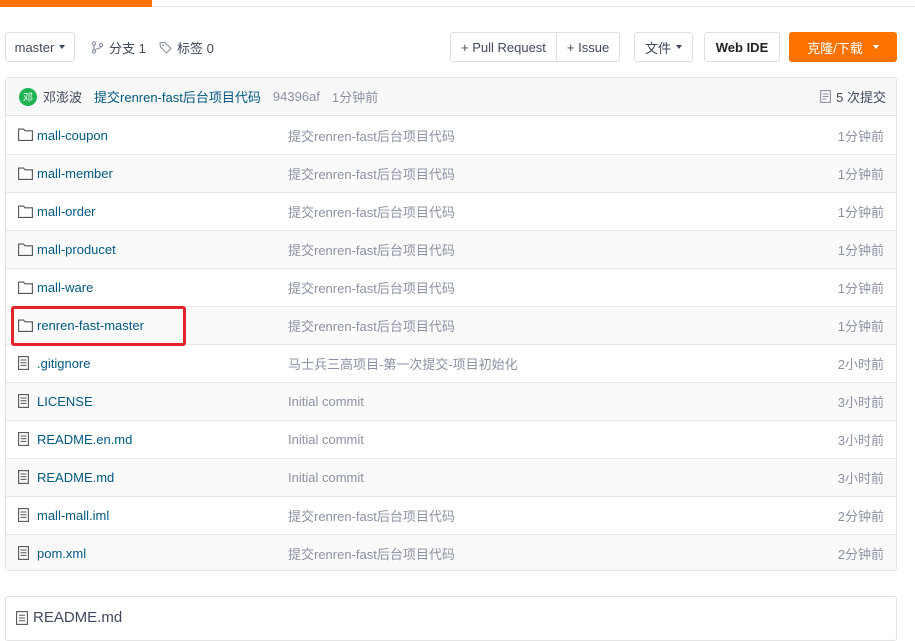 This screenshot has width=915, height=641. Describe the element at coordinates (355, 97) in the screenshot. I see `commit-time: 1分钟前` at that location.